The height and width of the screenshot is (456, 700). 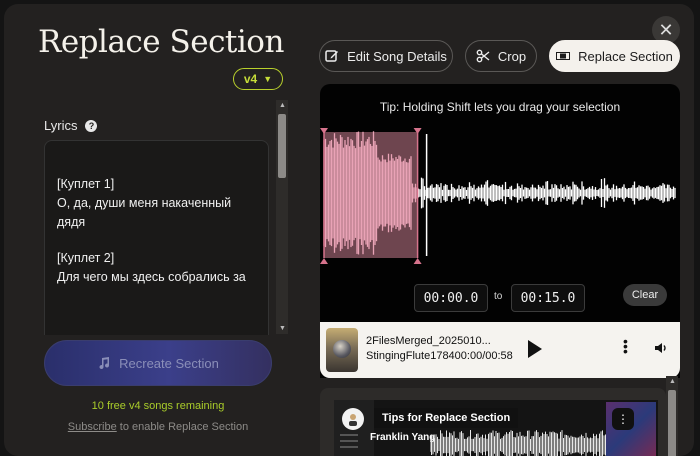 I want to click on end-time-input: 00:15.0, so click(x=548, y=298).